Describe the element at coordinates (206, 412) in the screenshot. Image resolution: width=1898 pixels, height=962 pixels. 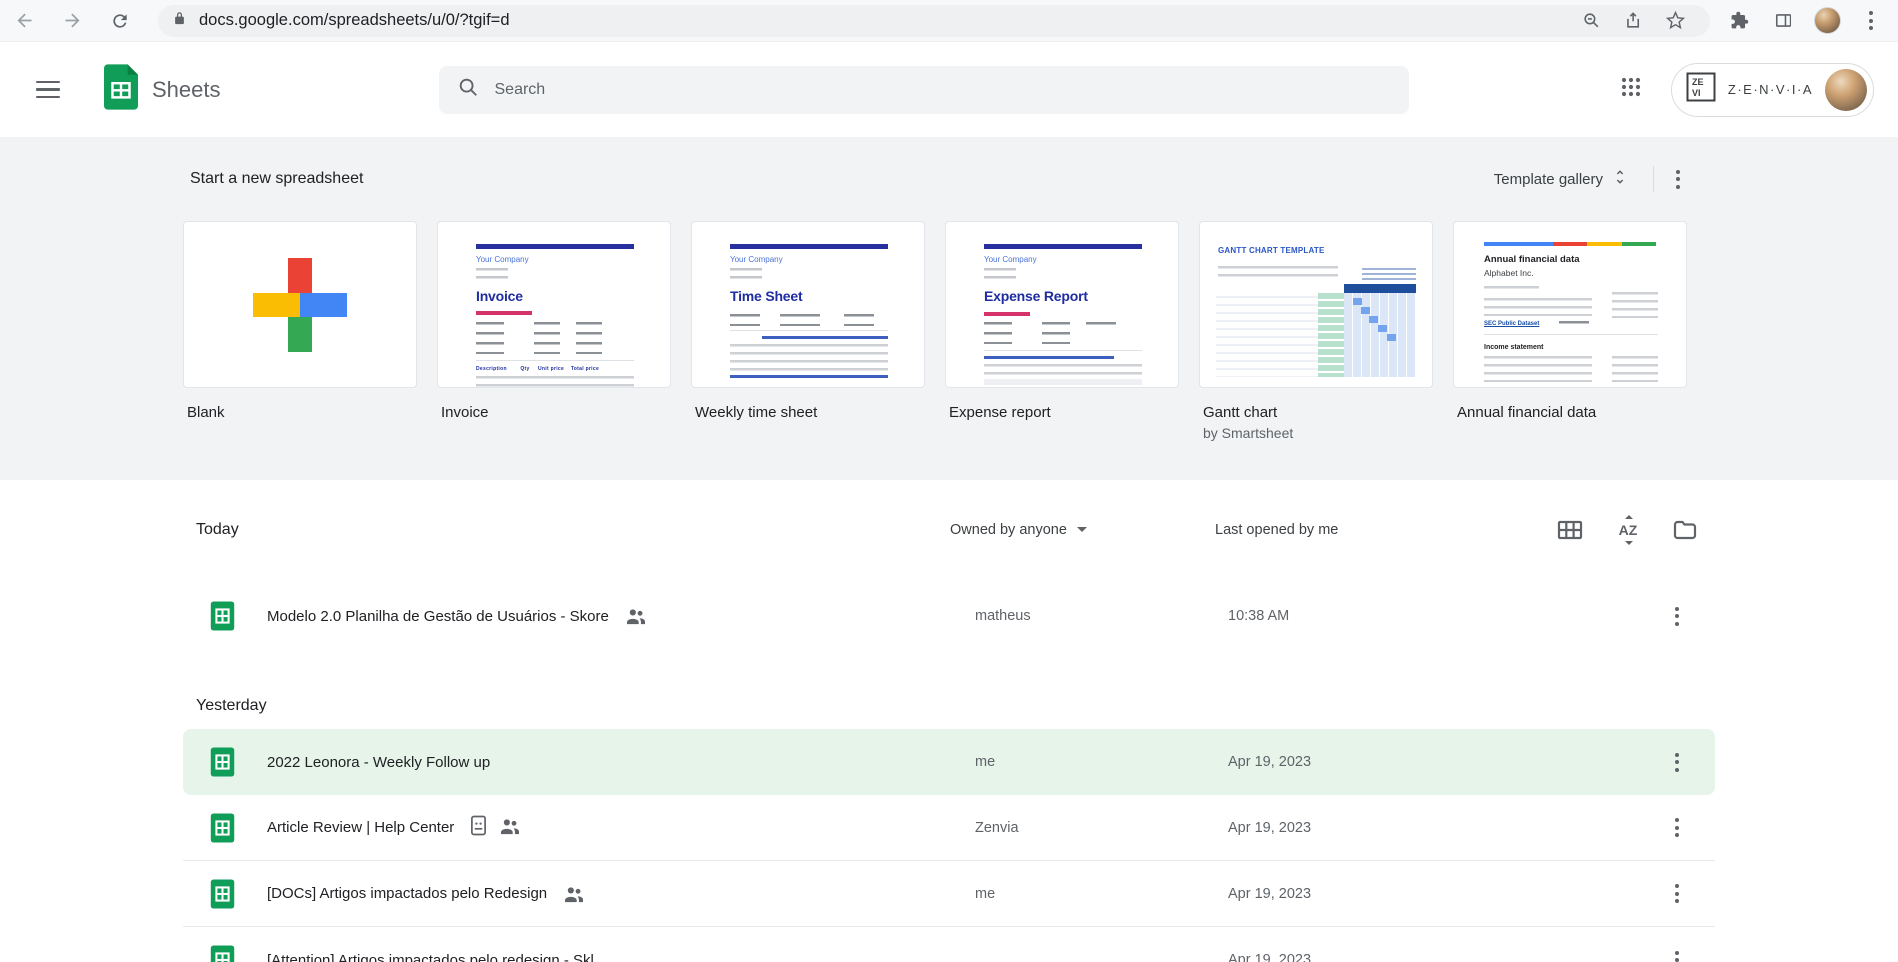
I see `template-label: Blank` at that location.